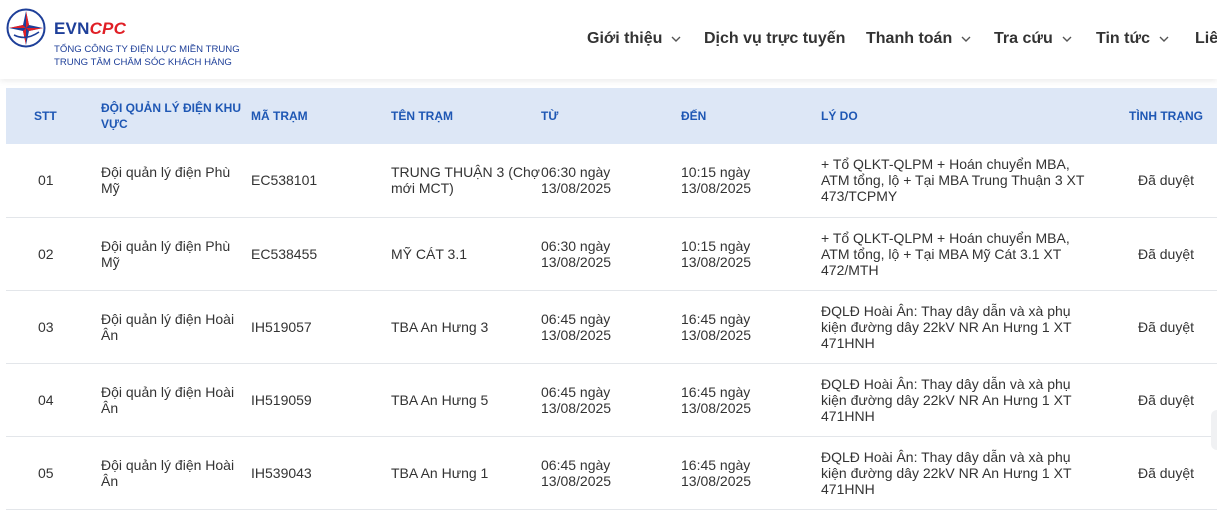 Image resolution: width=1217 pixels, height=510 pixels. I want to click on col-ma-tram: MÃ TRẠM, so click(279, 116).